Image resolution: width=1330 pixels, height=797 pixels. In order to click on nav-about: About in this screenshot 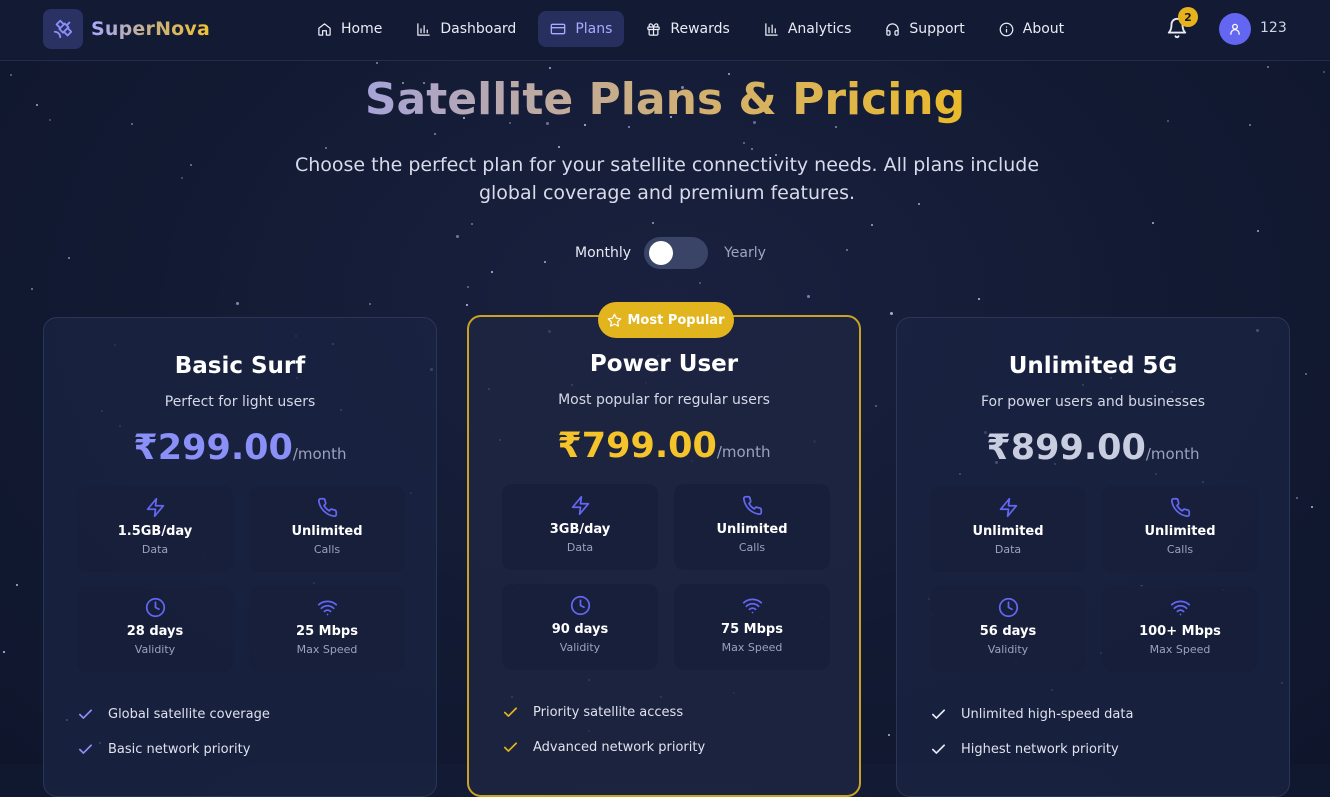, I will do `click(1031, 29)`.